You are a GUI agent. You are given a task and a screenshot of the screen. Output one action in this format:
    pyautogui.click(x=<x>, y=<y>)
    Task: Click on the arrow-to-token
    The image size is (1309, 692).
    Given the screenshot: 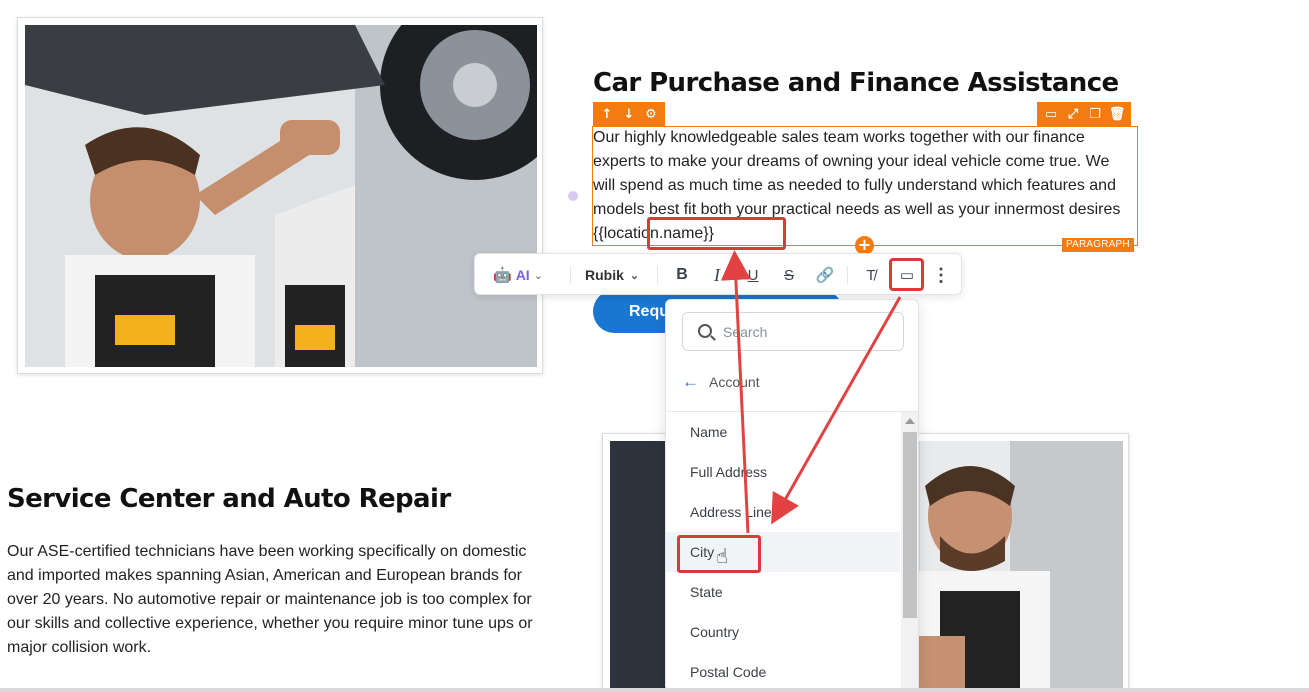 What is the action you would take?
    pyautogui.click(x=735, y=392)
    